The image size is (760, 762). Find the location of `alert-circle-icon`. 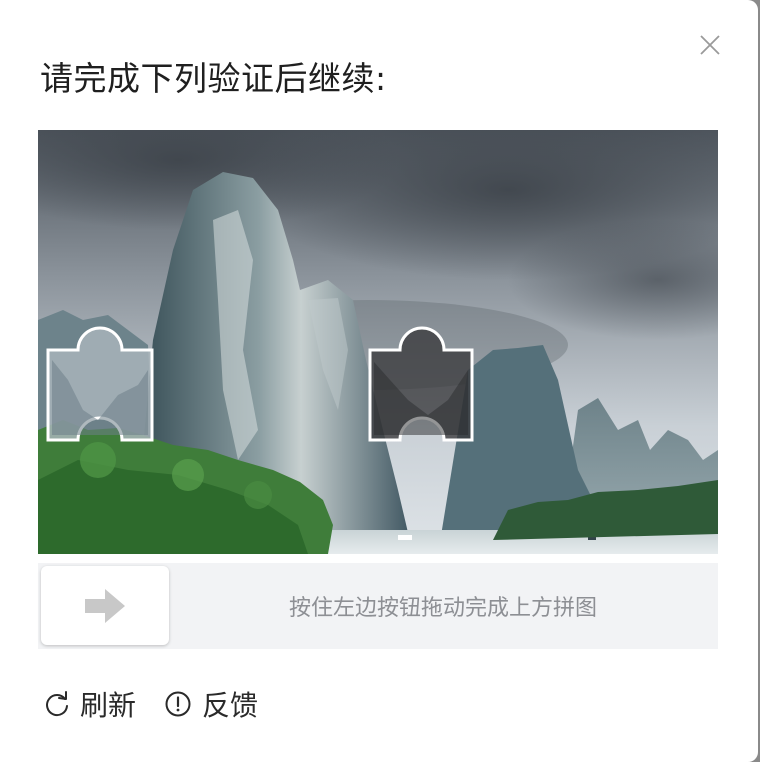

alert-circle-icon is located at coordinates (178, 704).